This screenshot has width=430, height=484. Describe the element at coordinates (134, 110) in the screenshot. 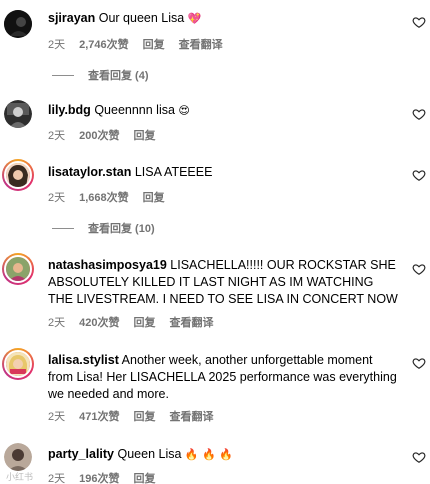

I see `comment-text: Queennnn lisa` at that location.